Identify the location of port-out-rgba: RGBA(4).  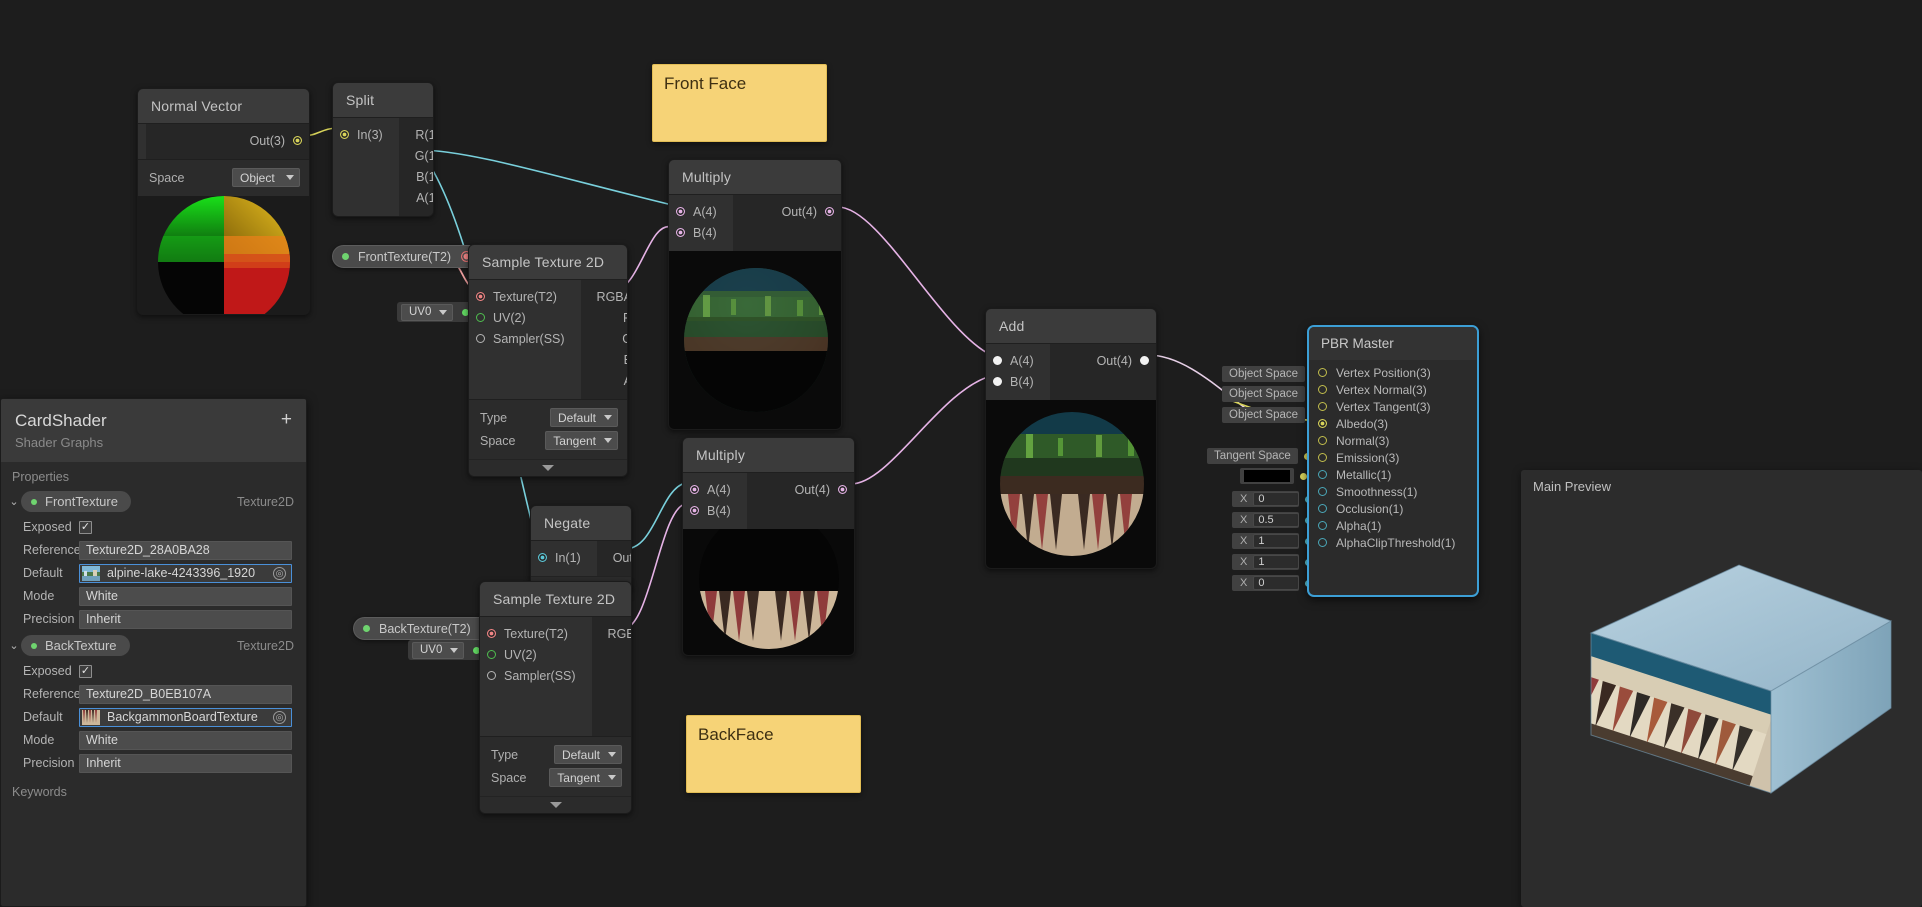
(604, 296).